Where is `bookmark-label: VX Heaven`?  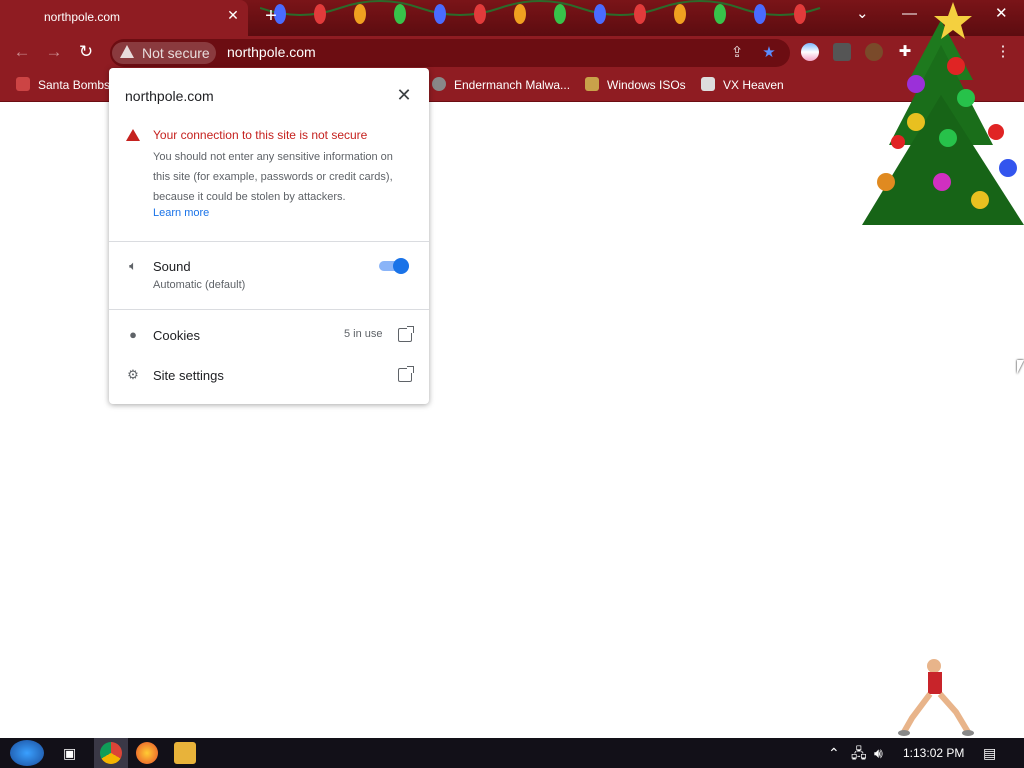
bookmark-label: VX Heaven is located at coordinates (753, 85).